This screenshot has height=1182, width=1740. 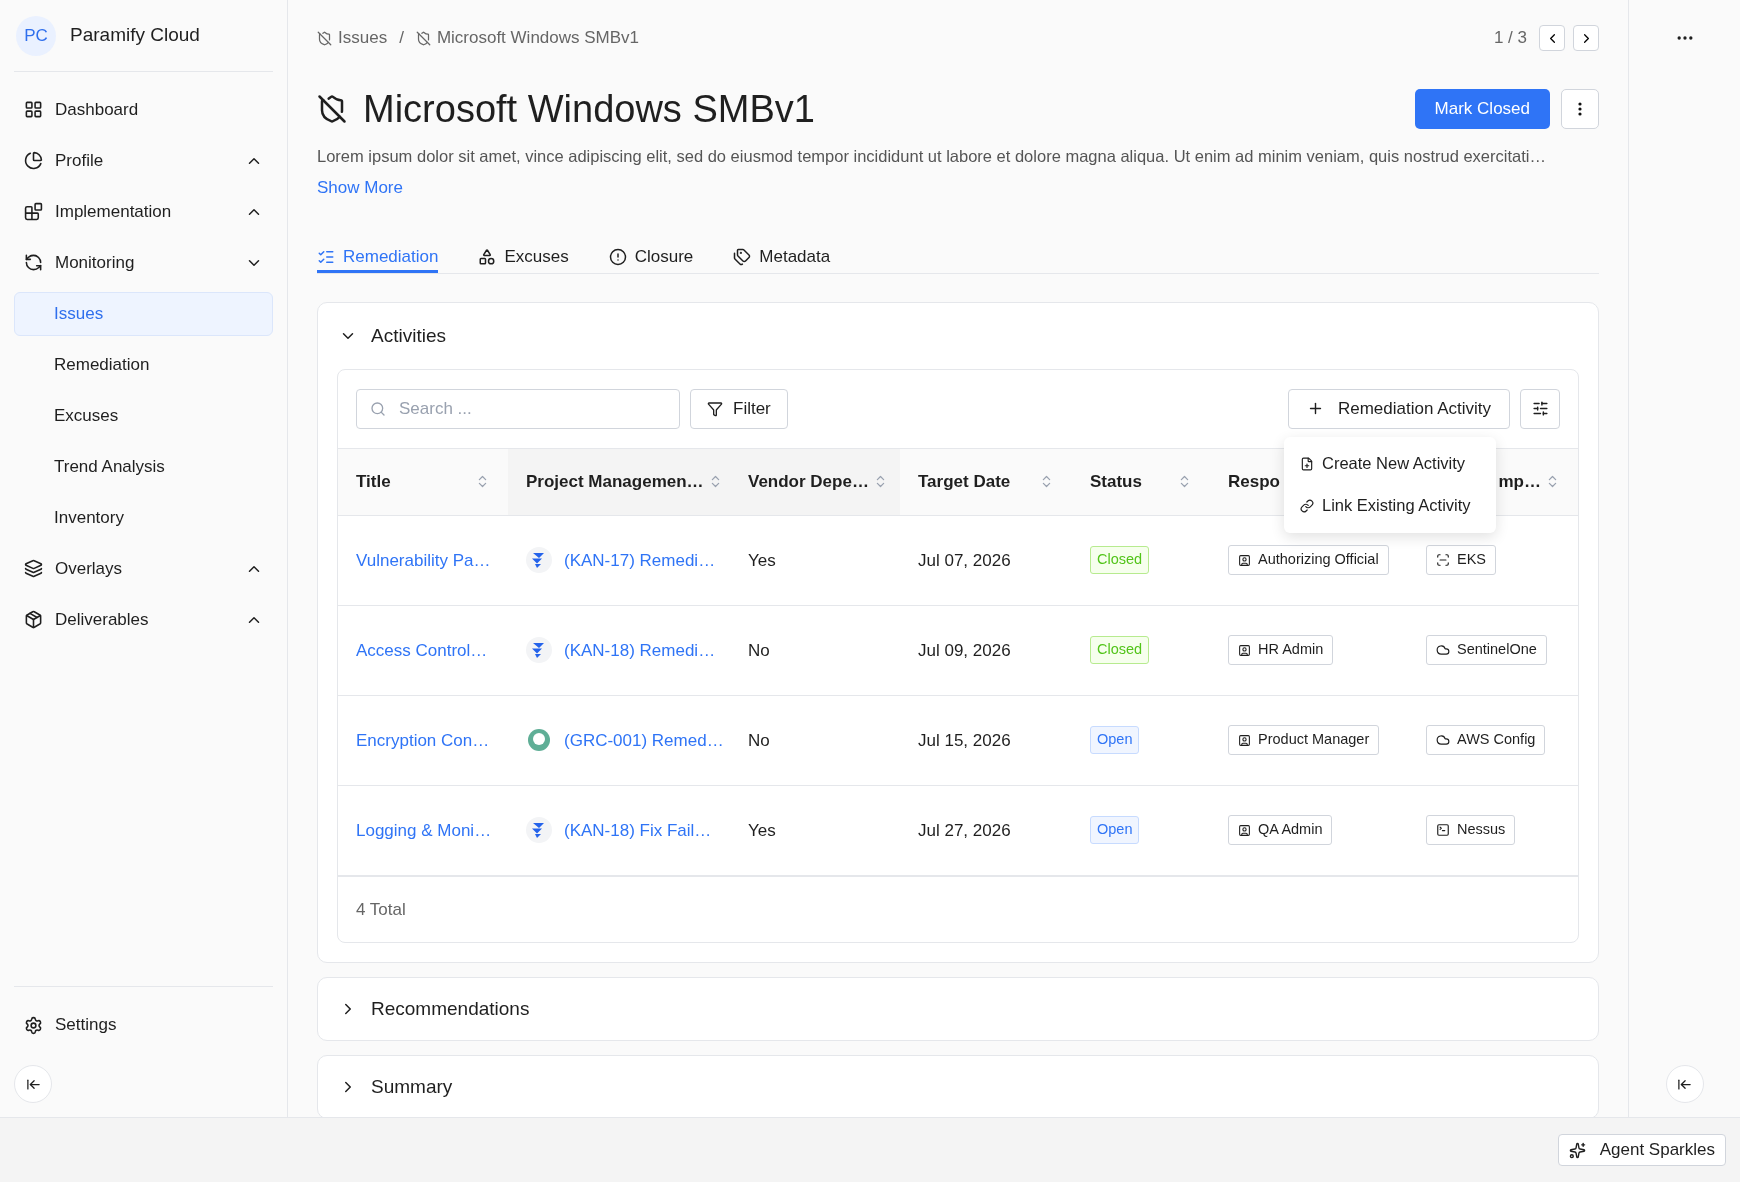 I want to click on menu-item: Link Existing Activity, so click(x=1390, y=505).